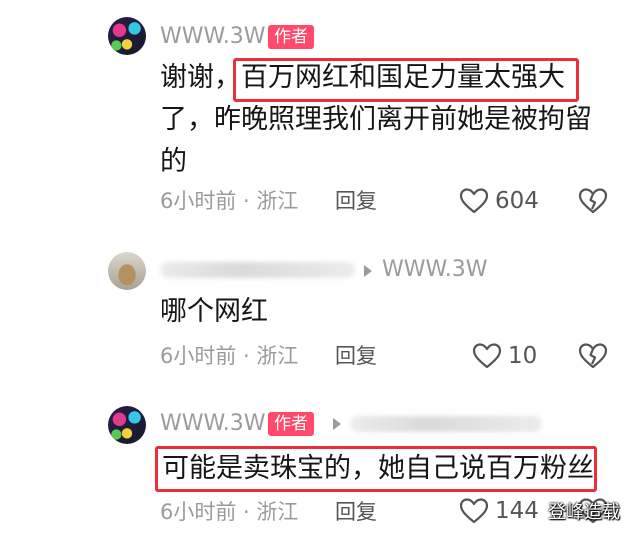 This screenshot has height=534, width=640. Describe the element at coordinates (517, 201) in the screenshot. I see `like-count: 604` at that location.